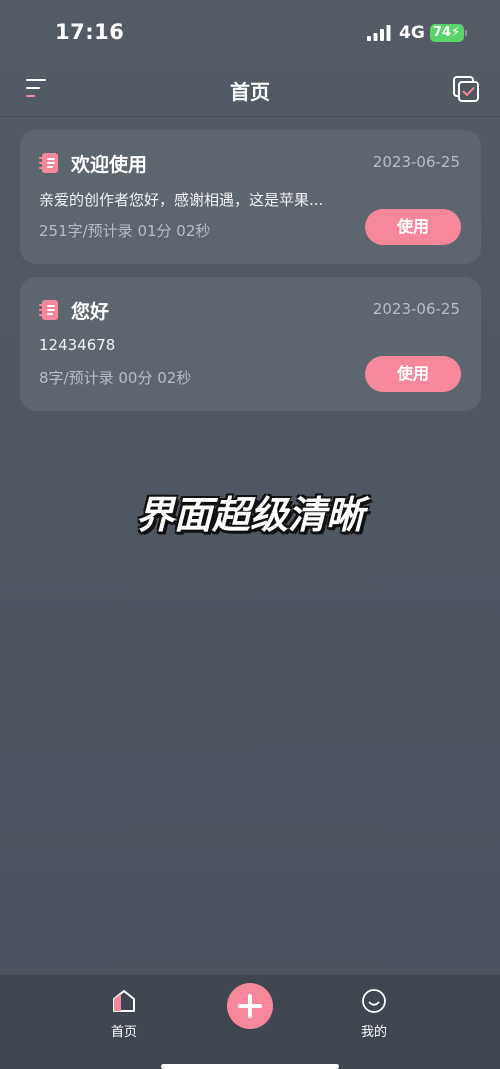 Image resolution: width=500 pixels, height=1069 pixels. I want to click on nav-bar: 首页, so click(250, 89).